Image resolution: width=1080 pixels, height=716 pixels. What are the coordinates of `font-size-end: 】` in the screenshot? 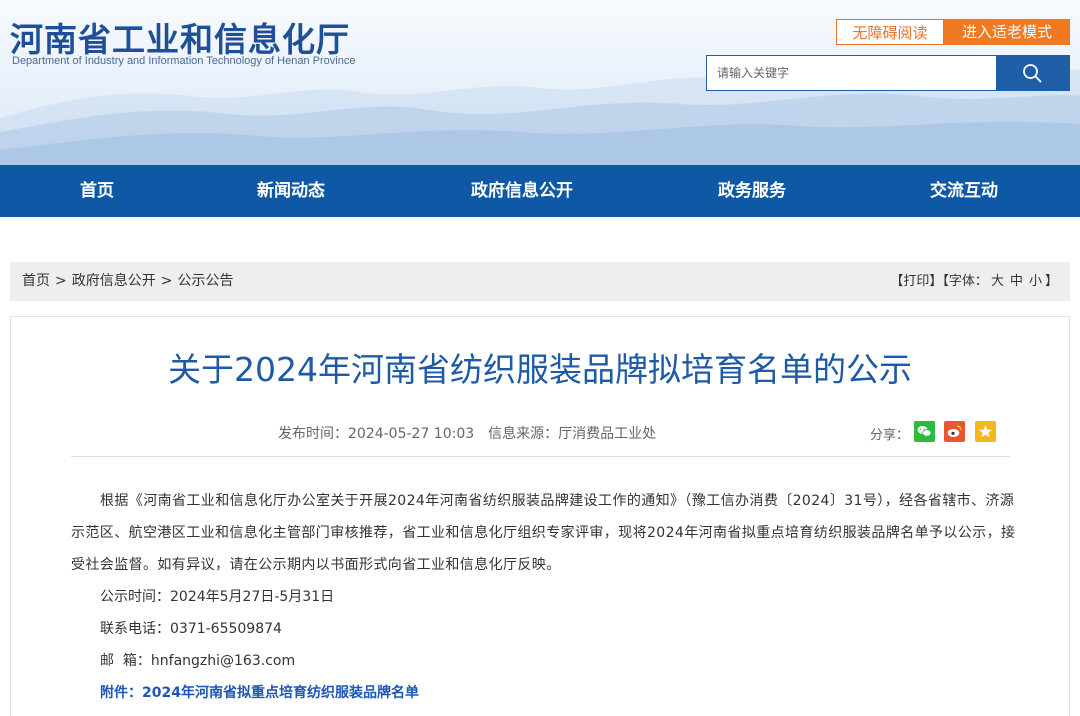 It's located at (1051, 281).